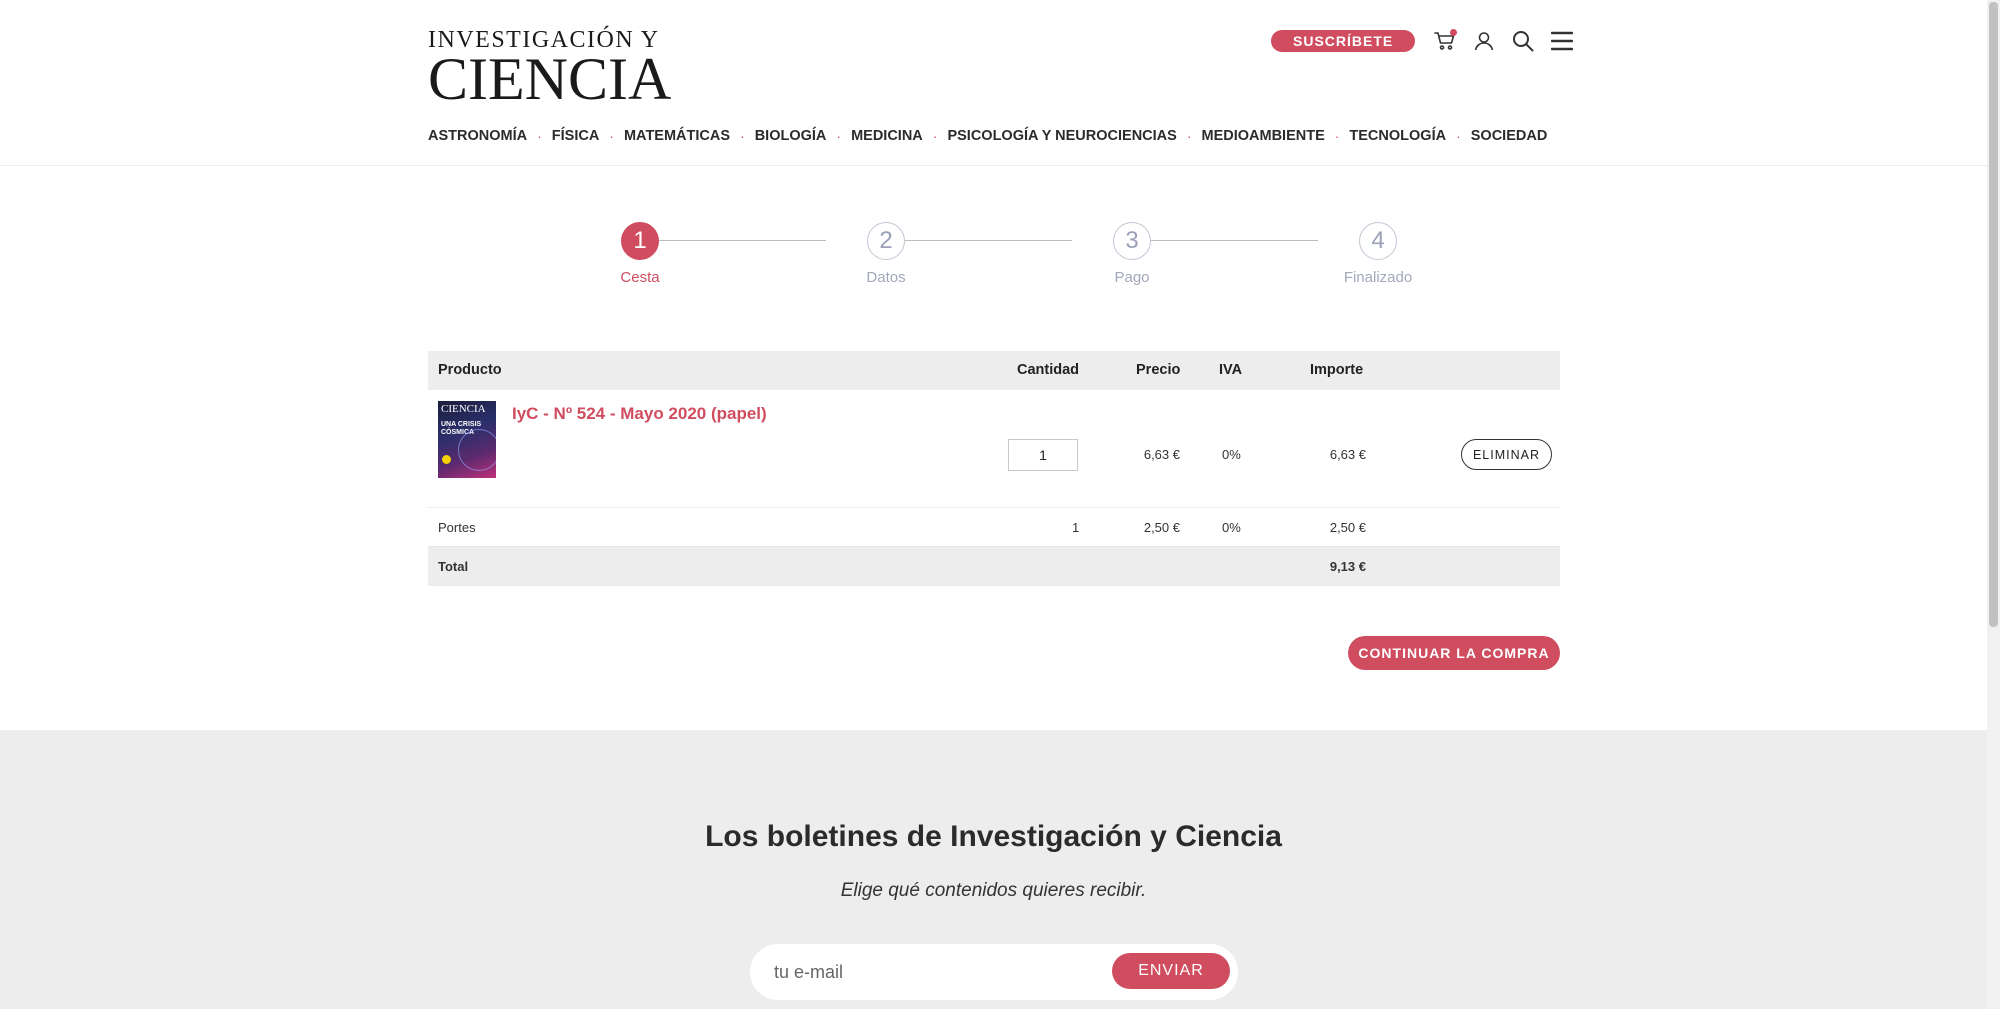 This screenshot has width=2000, height=1009. I want to click on step-datos: 2 Datos, so click(886, 254).